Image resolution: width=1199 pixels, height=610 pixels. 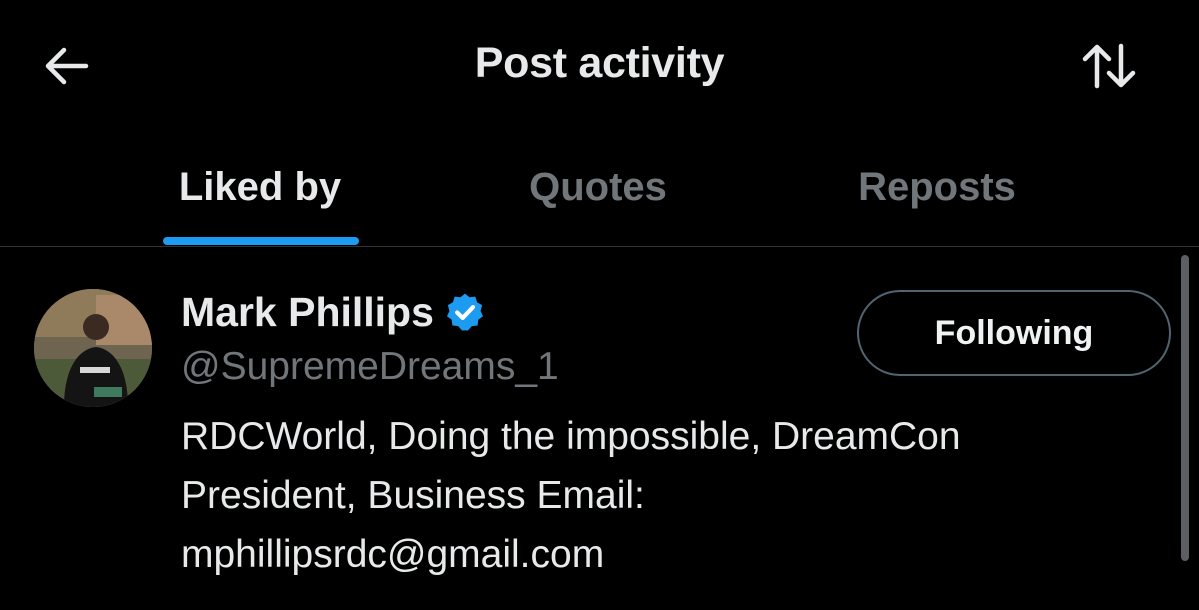 What do you see at coordinates (1014, 333) in the screenshot?
I see `following-button: Following` at bounding box center [1014, 333].